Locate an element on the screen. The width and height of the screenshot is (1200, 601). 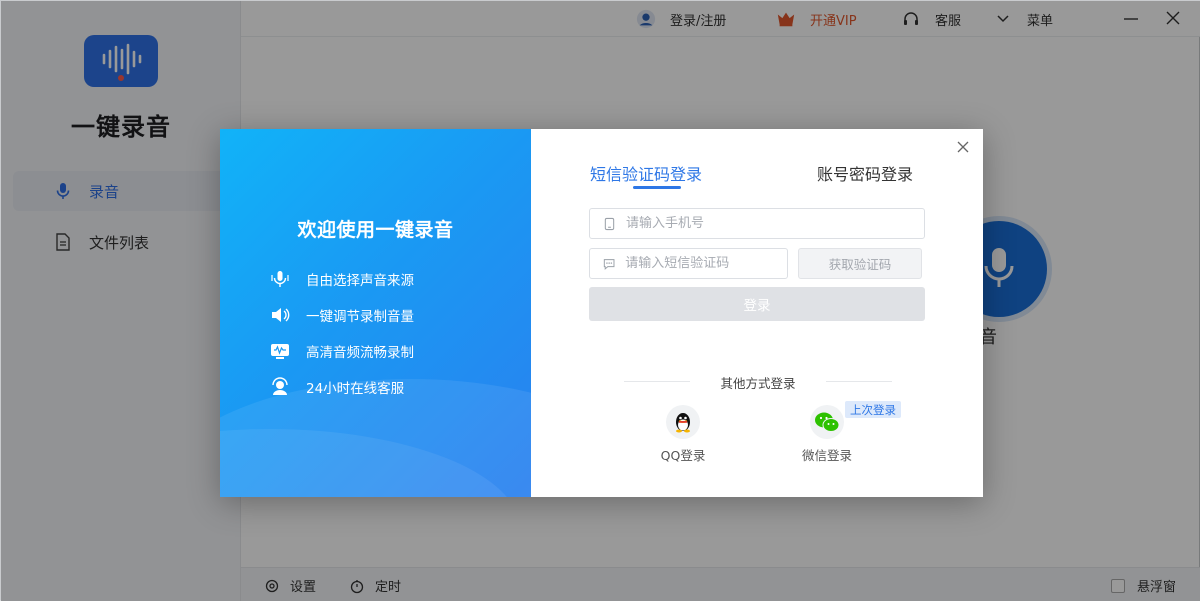
get-code-button: 获取验证码 is located at coordinates (860, 263).